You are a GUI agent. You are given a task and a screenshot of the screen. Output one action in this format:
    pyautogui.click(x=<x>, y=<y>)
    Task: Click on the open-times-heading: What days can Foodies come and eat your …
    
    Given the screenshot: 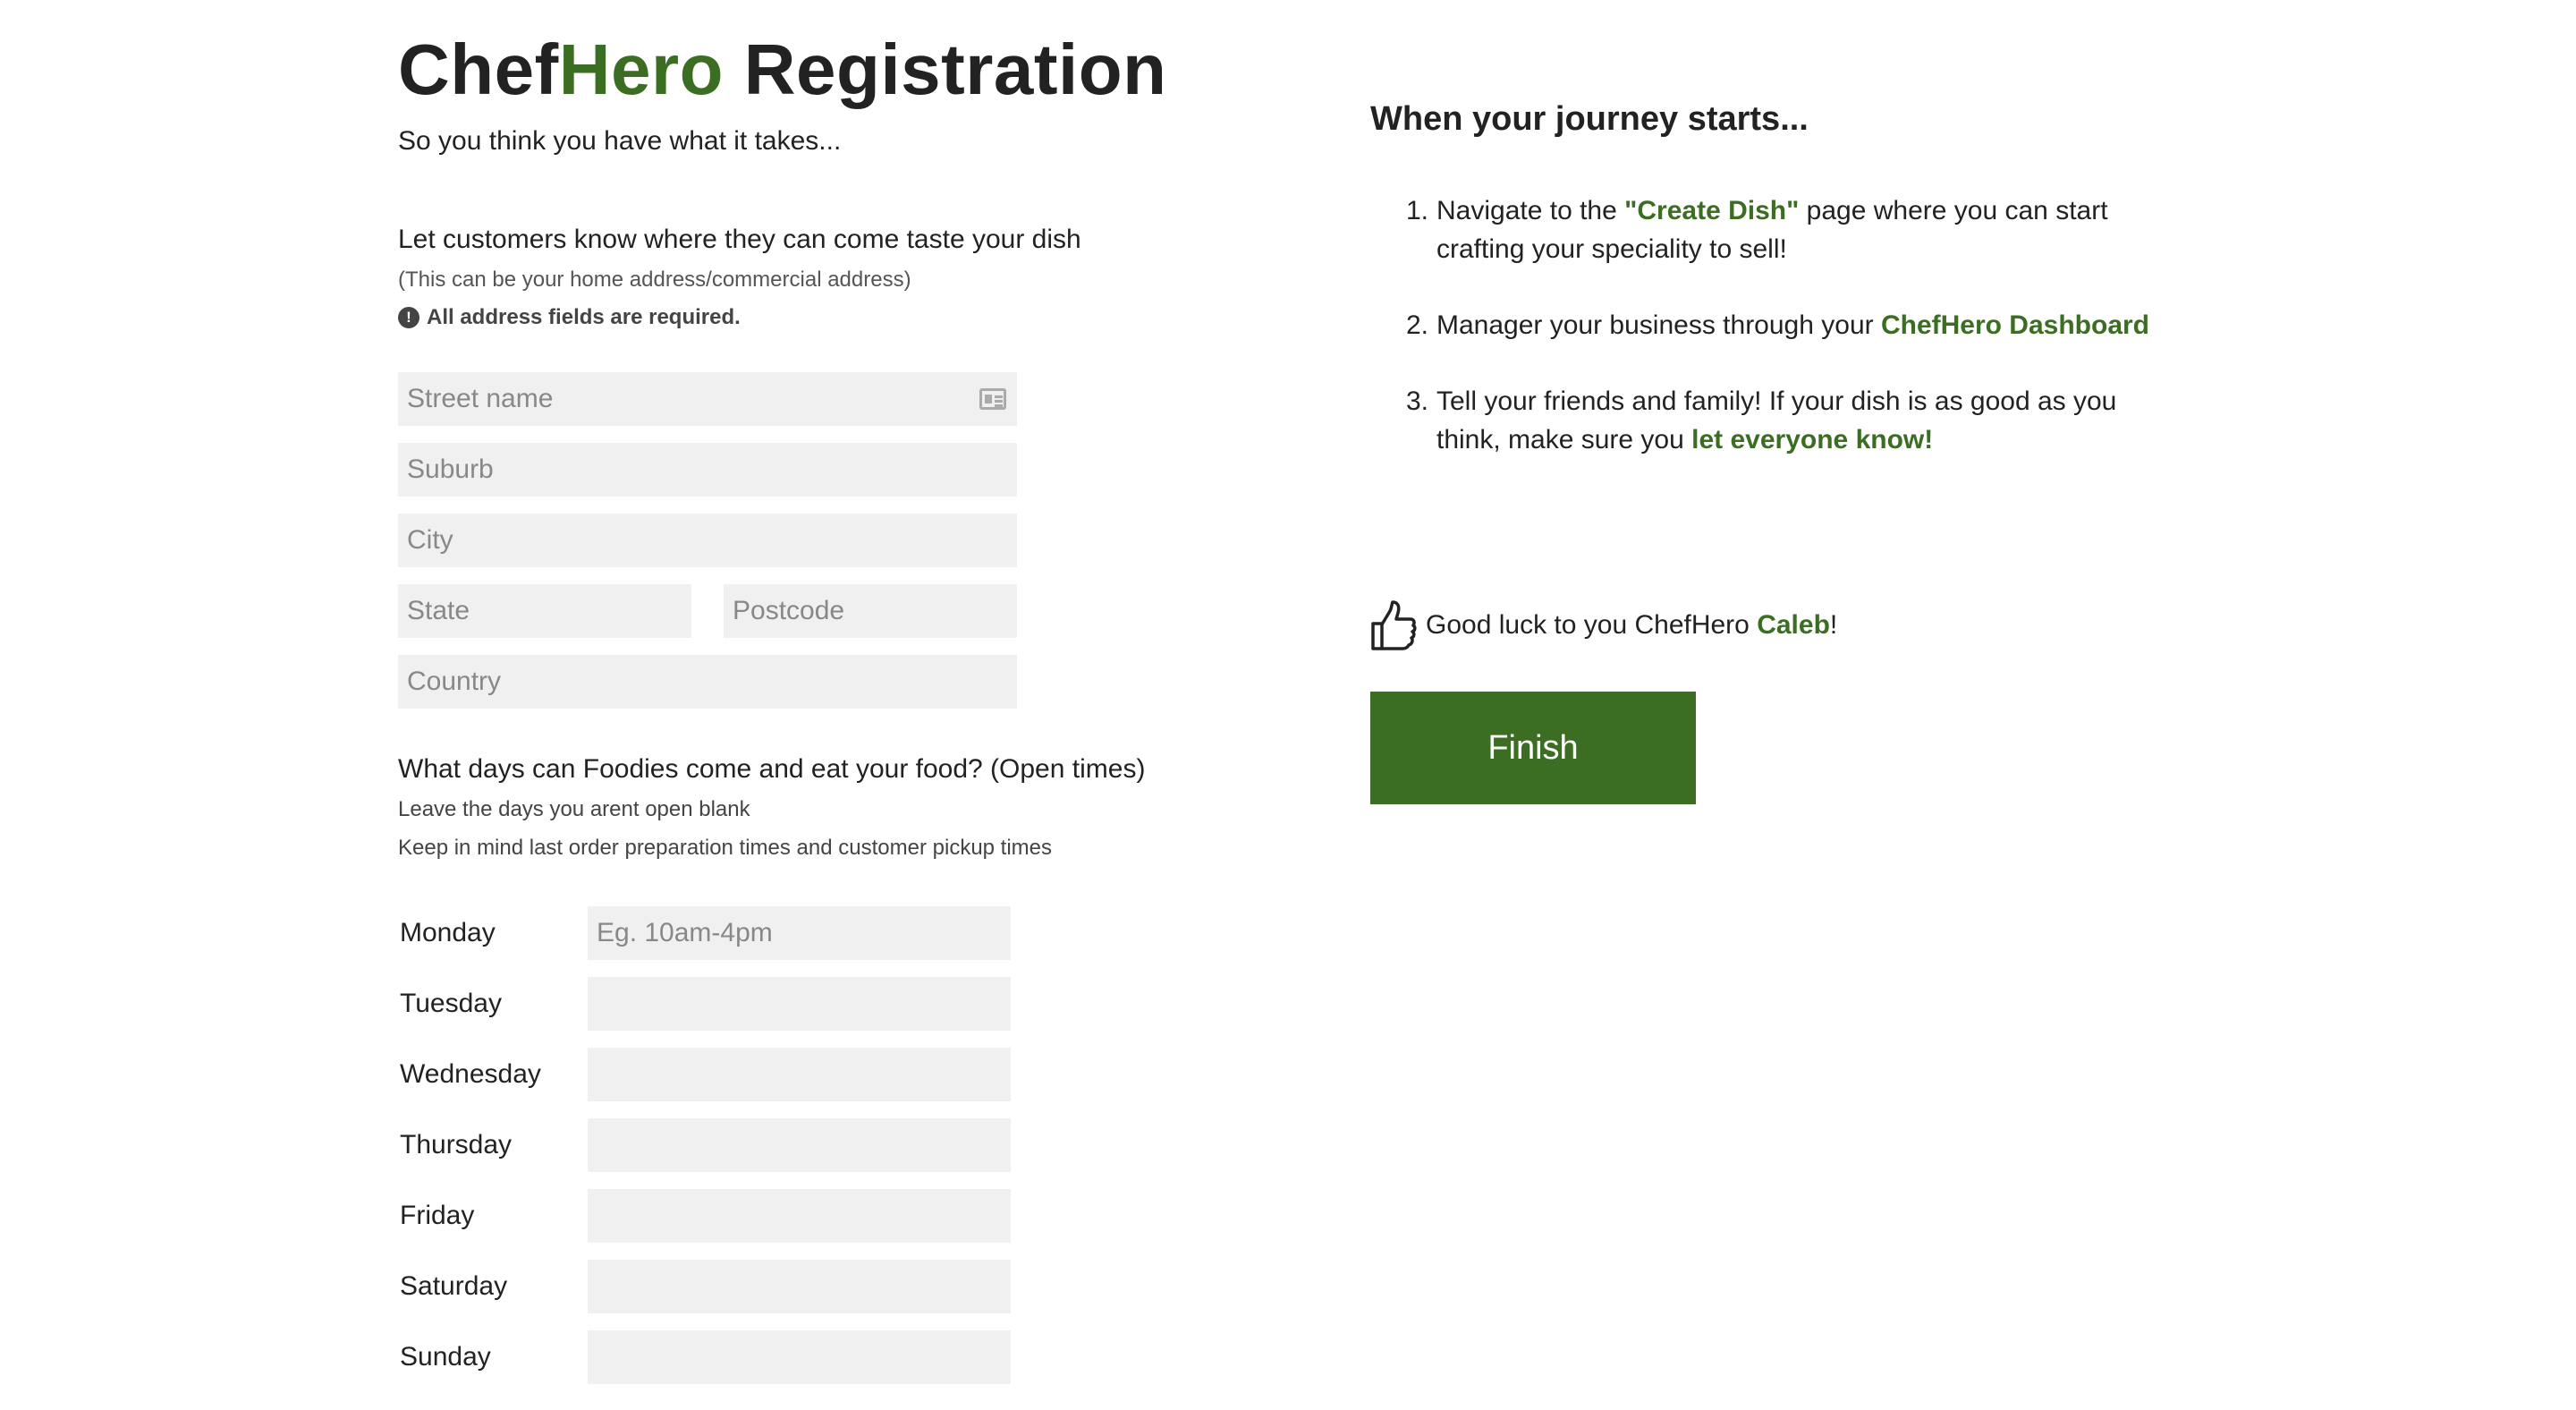 What is the action you would take?
    pyautogui.click(x=772, y=769)
    